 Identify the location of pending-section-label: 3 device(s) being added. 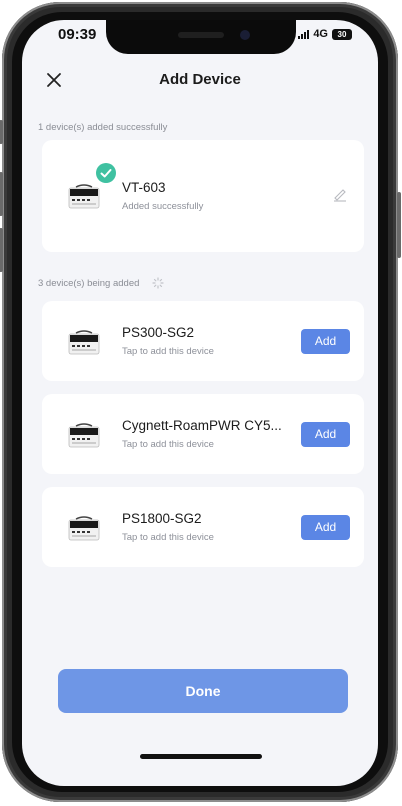
(101, 283).